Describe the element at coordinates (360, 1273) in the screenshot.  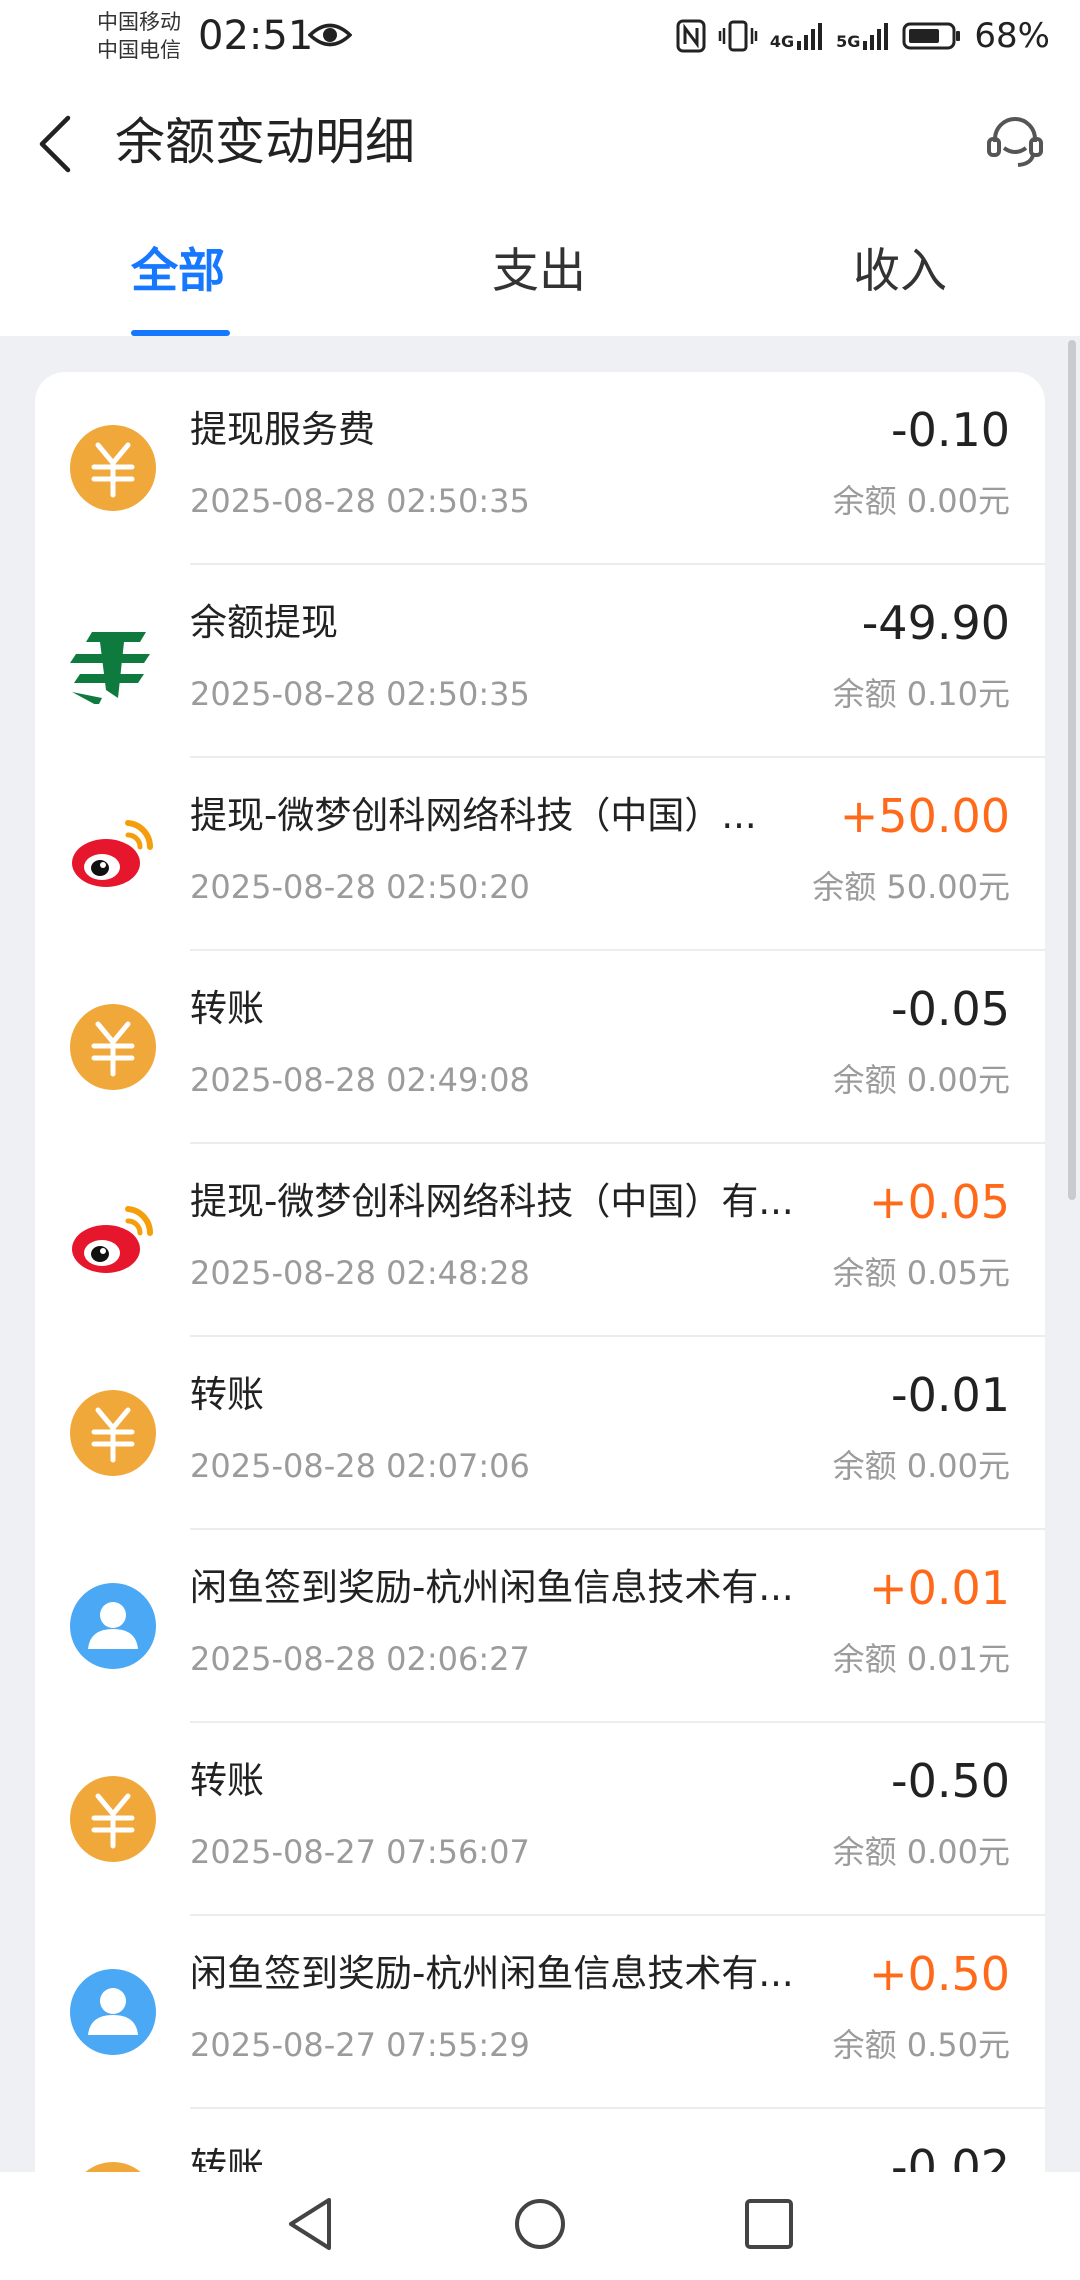
I see `transaction-date: 2025-08-28 02:48:28` at that location.